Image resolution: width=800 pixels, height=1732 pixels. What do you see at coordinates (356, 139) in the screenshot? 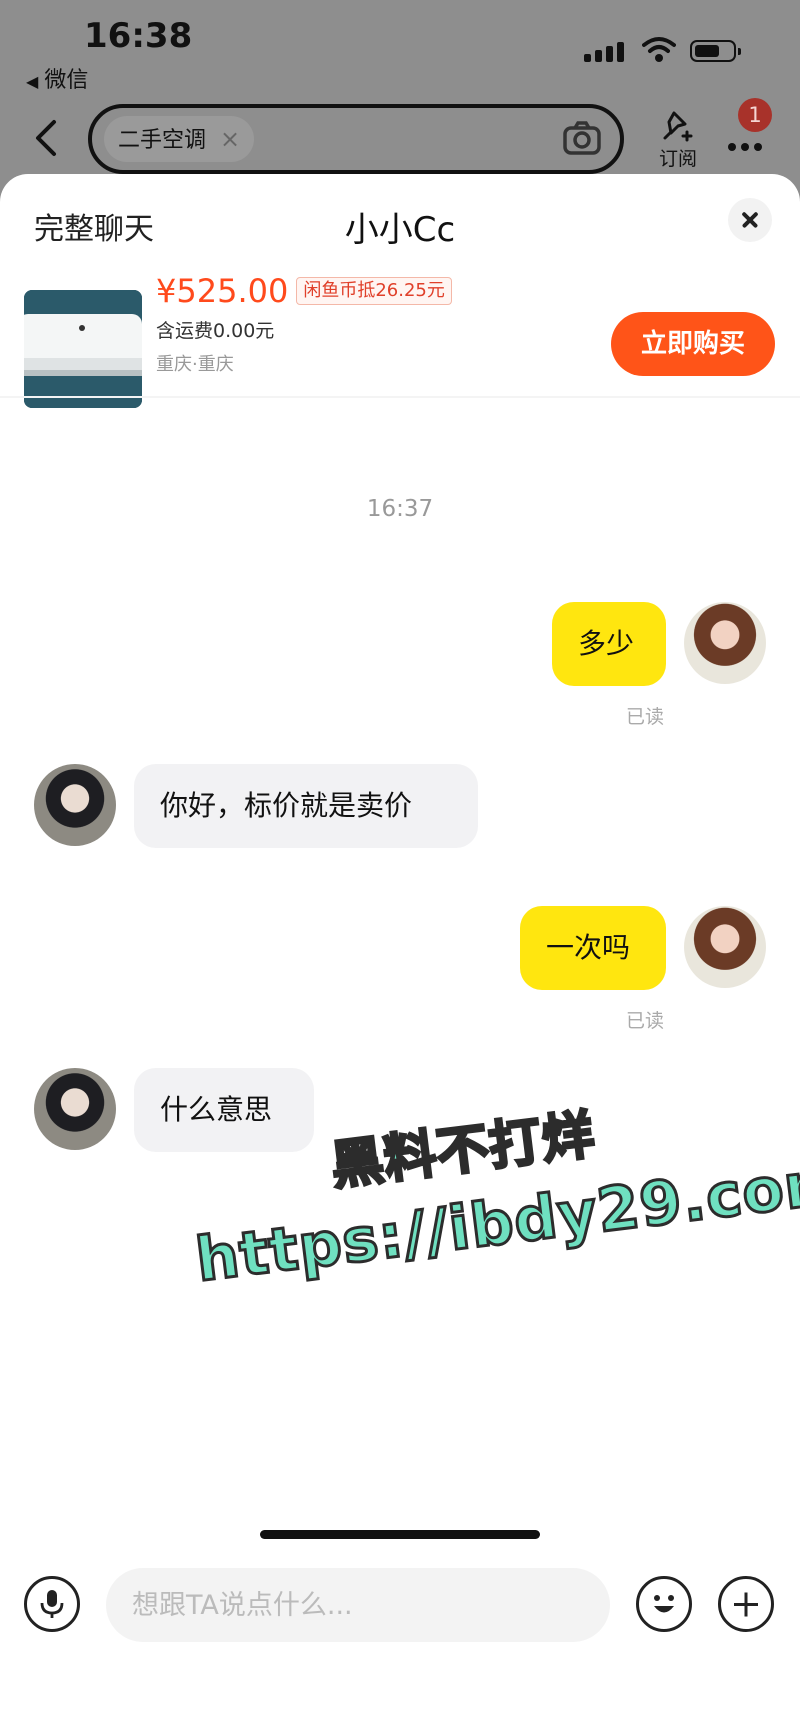
I see `search-box: 二手空调 ×` at bounding box center [356, 139].